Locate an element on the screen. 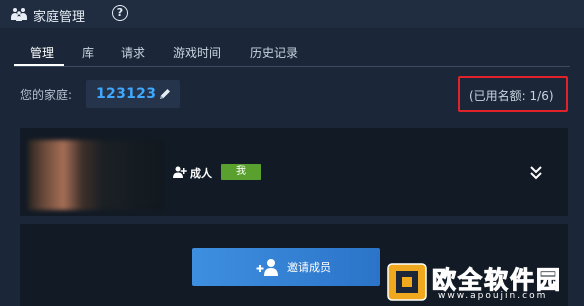  adult-user-icon is located at coordinates (180, 172).